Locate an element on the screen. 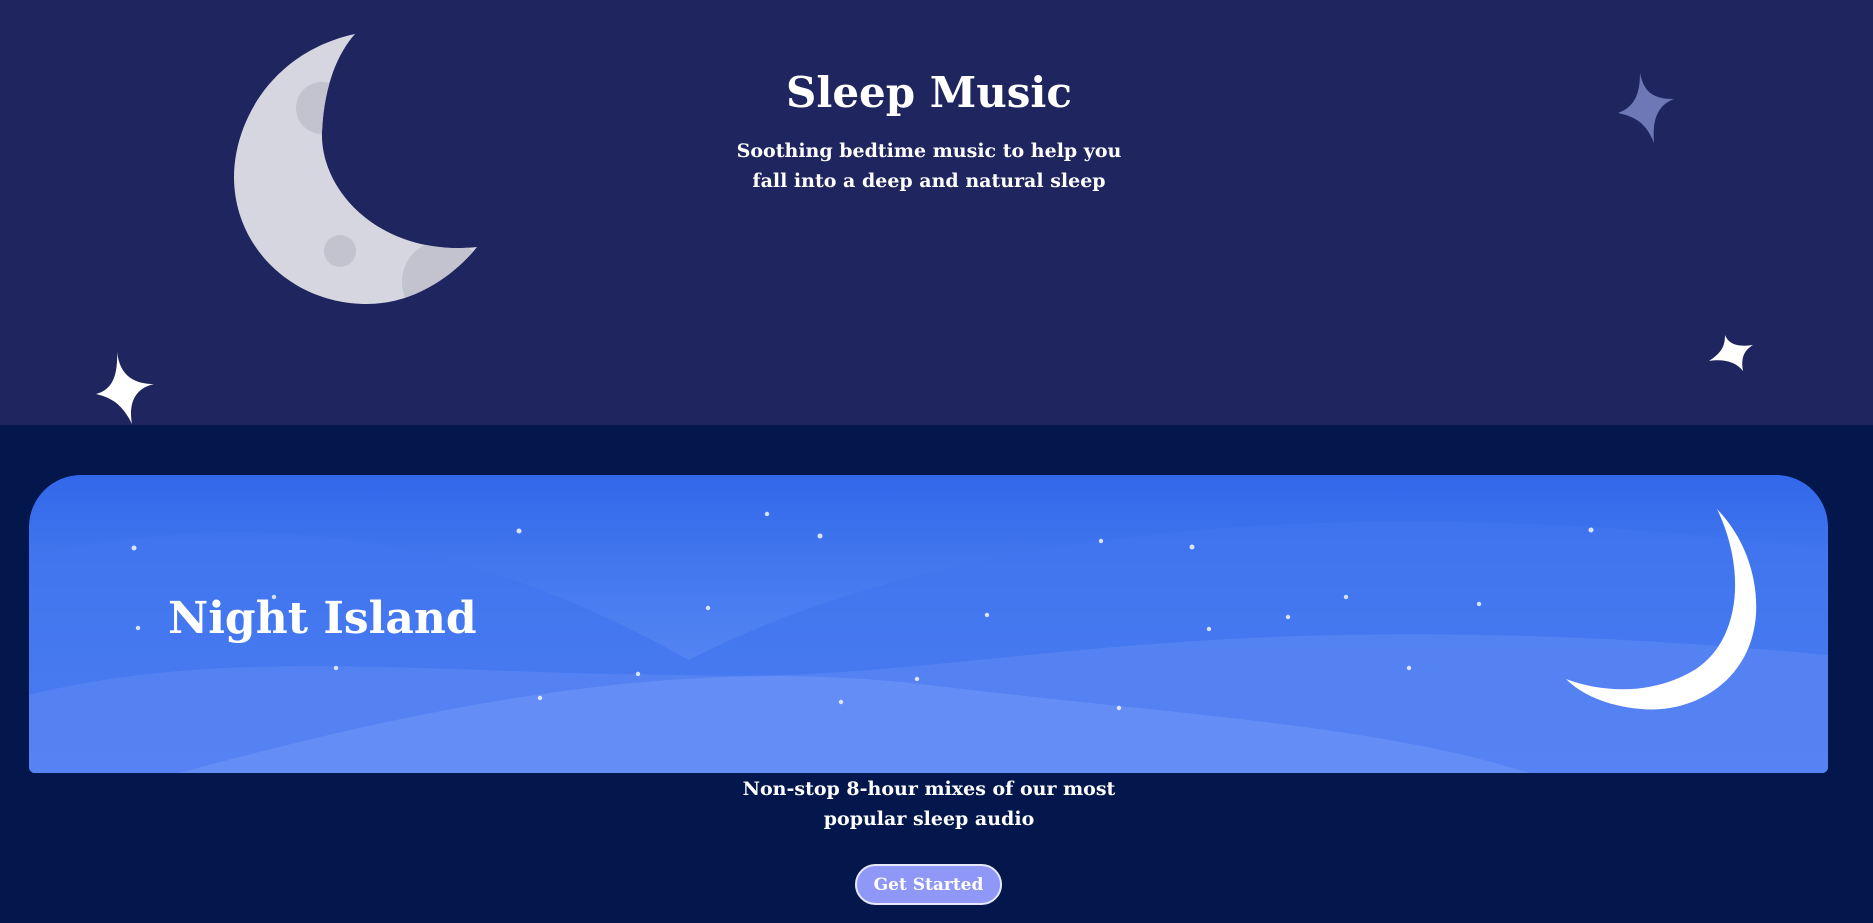 The width and height of the screenshot is (1873, 923). banner-title: Night Island is located at coordinates (322, 618).